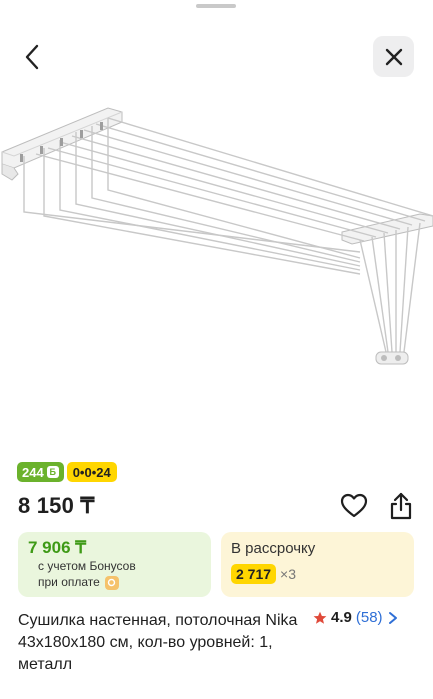 This screenshot has height=699, width=433. Describe the element at coordinates (354, 506) in the screenshot. I see `heart-icon` at that location.